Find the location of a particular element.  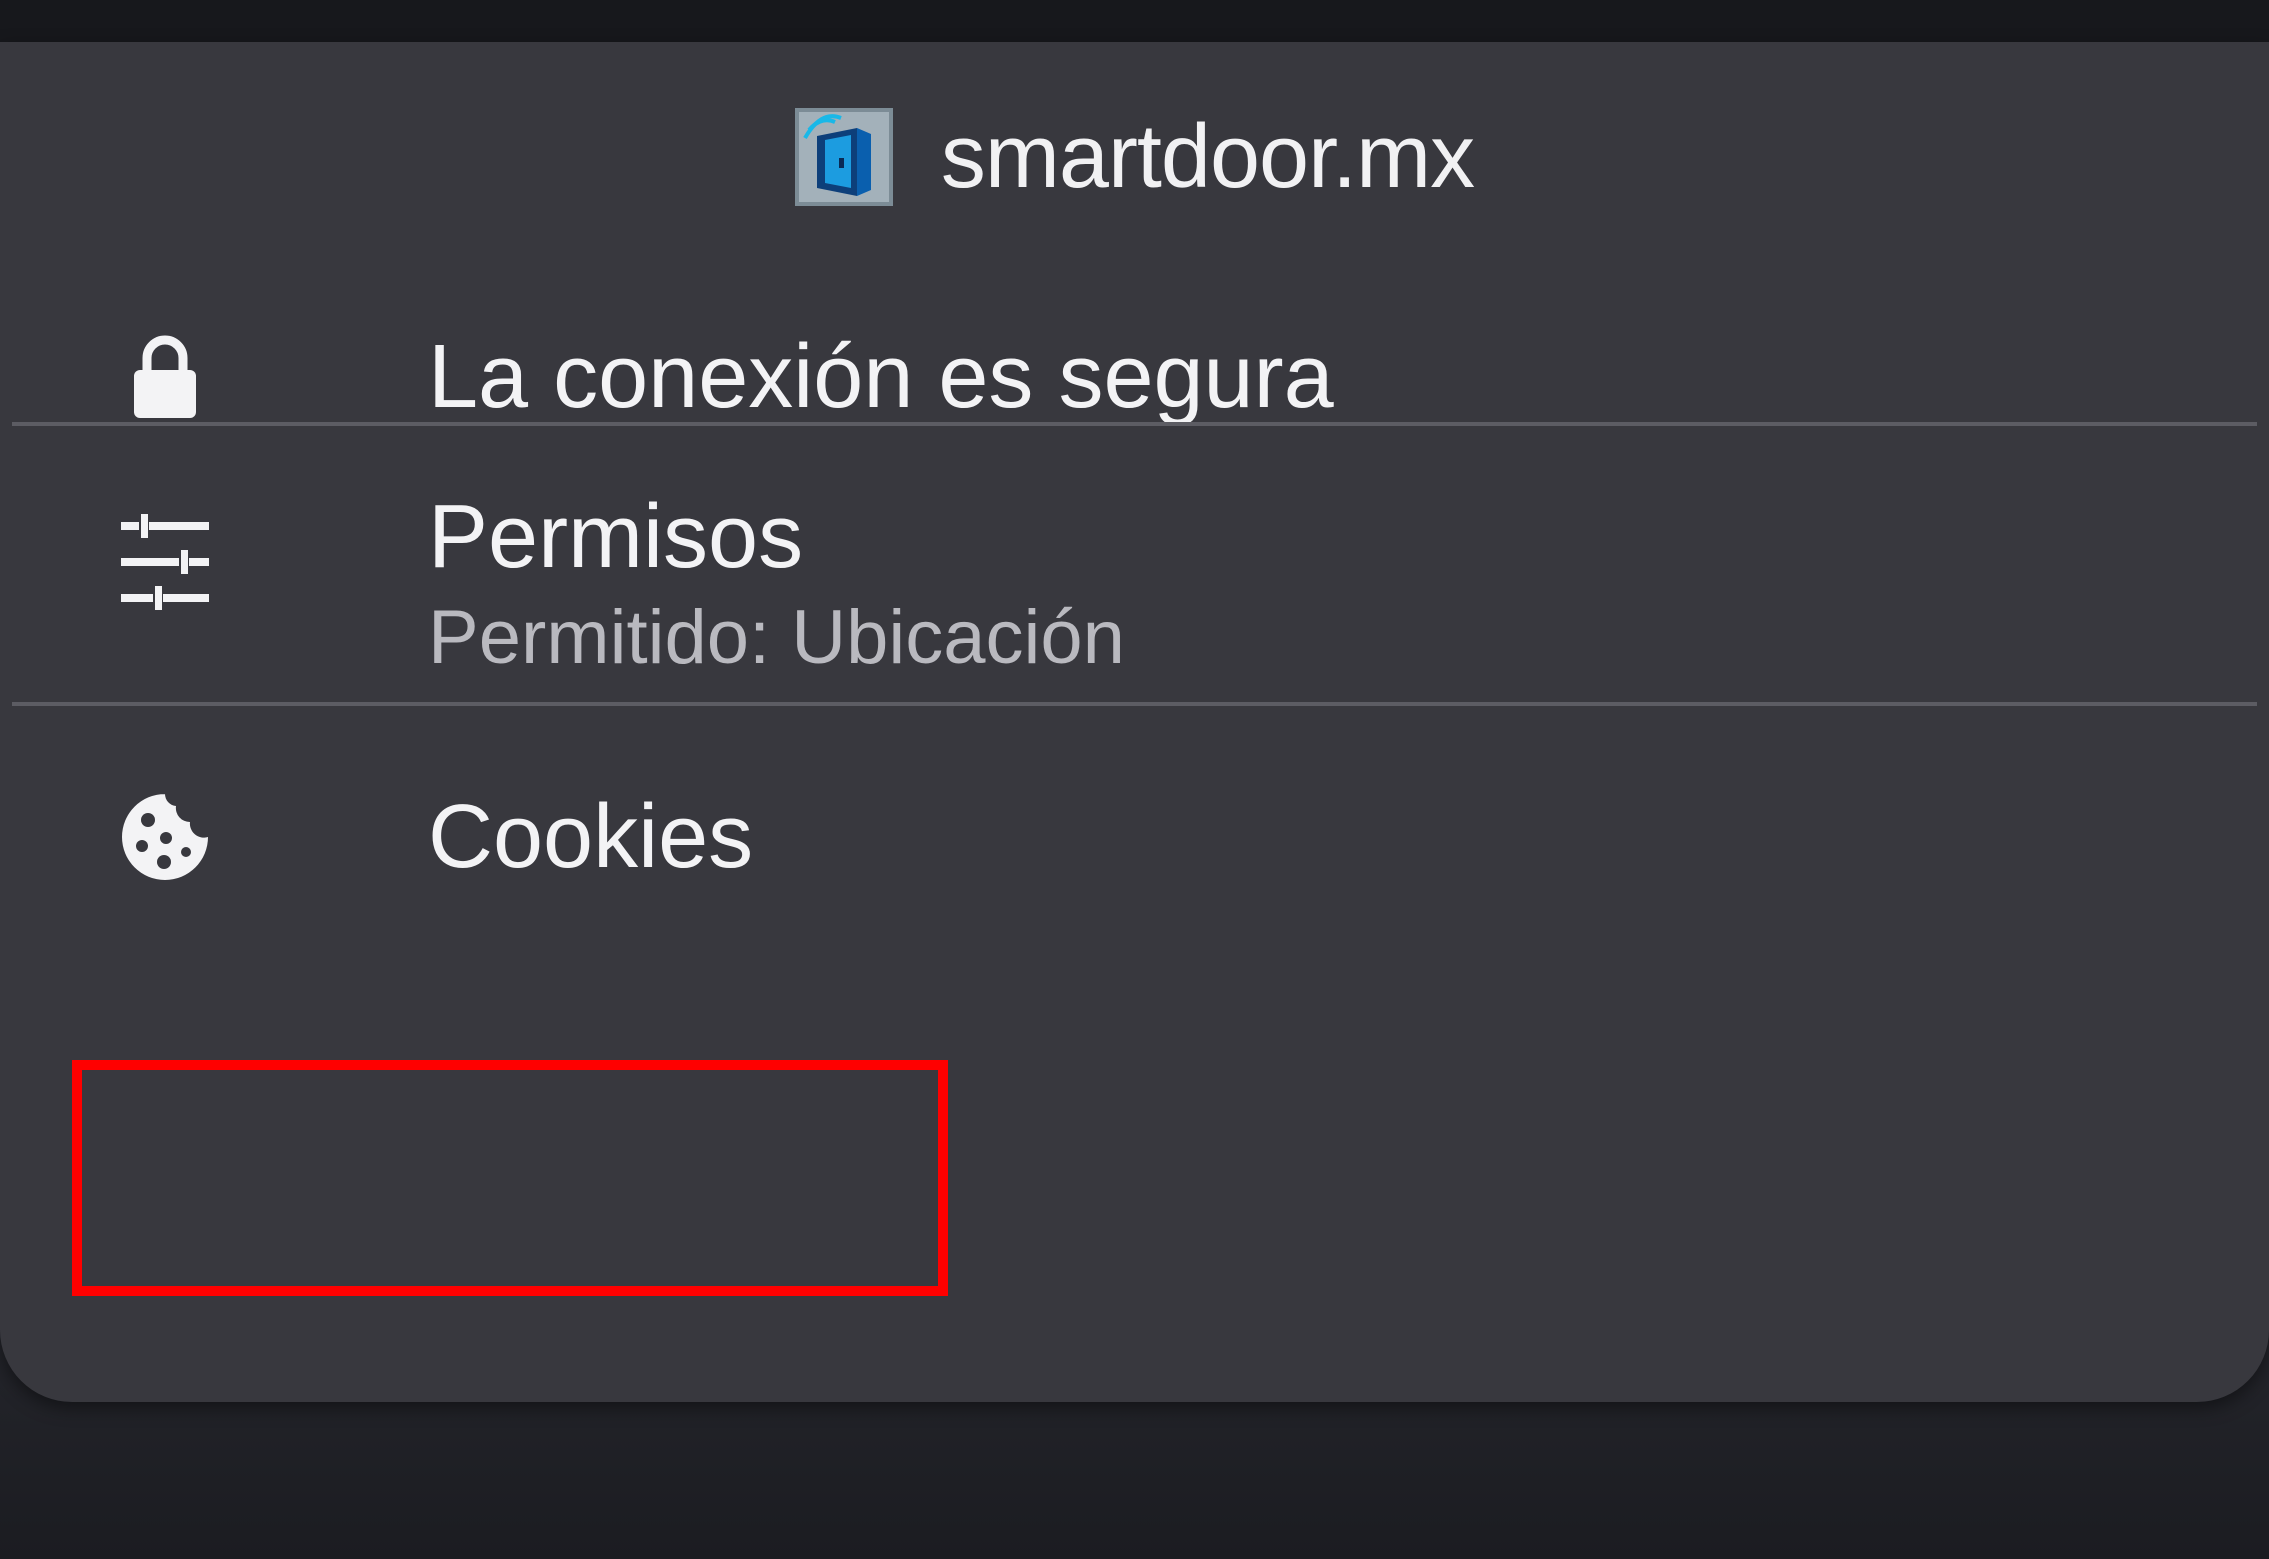

permissions-subtitle: Permitido: Ubicación is located at coordinates (776, 637).